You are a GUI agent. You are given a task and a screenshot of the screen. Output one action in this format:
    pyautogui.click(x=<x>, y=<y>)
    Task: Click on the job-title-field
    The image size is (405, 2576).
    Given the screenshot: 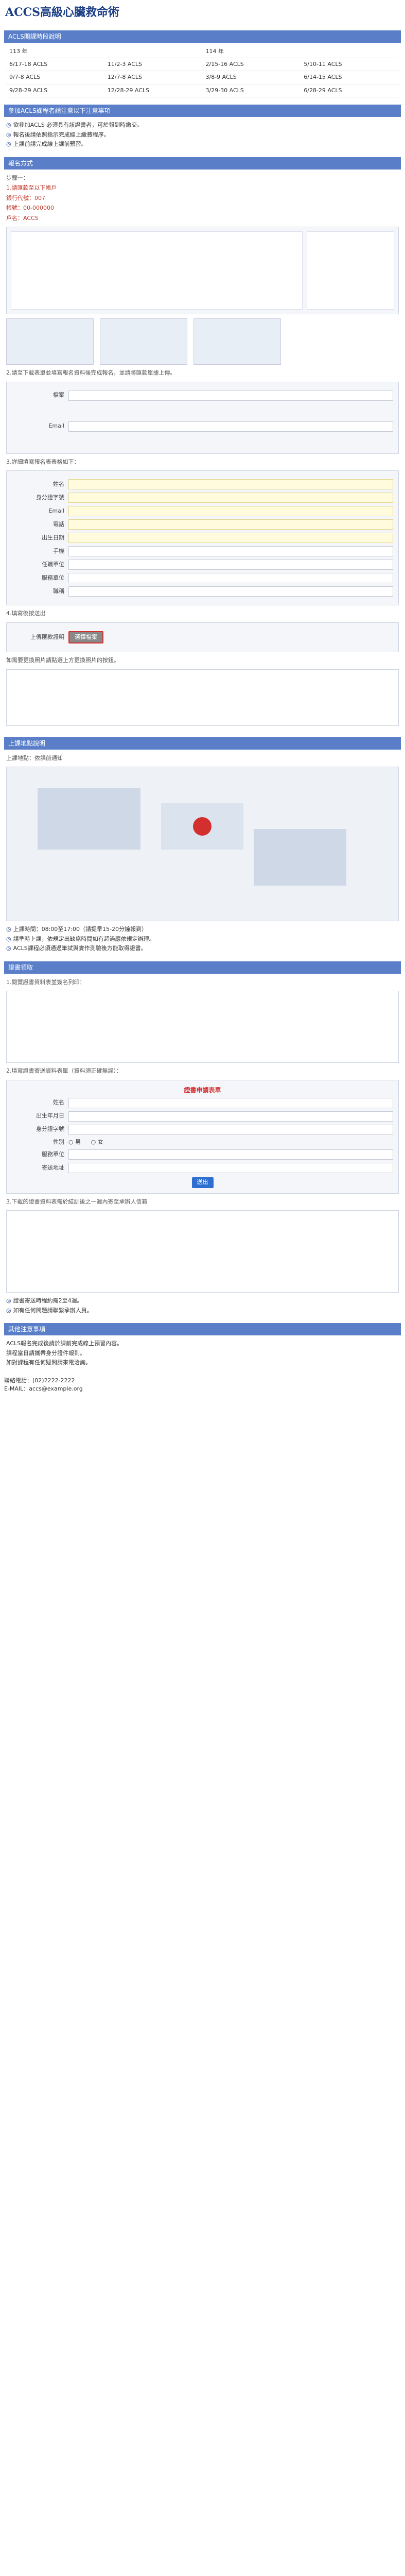 What is the action you would take?
    pyautogui.click(x=231, y=591)
    